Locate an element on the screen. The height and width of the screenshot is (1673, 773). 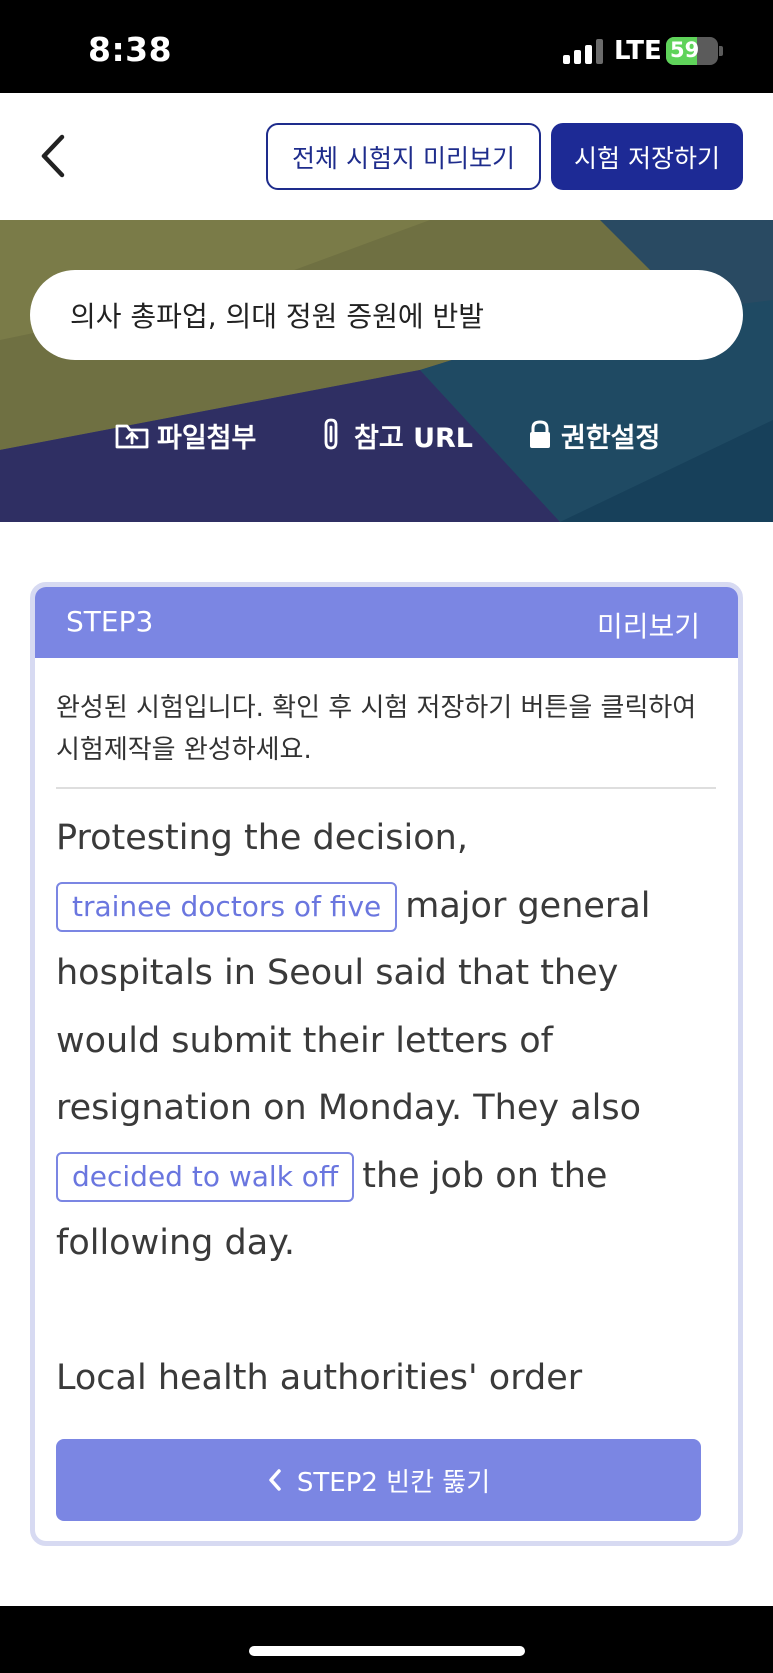
blank-answer: decided to walk off is located at coordinates (205, 1176).